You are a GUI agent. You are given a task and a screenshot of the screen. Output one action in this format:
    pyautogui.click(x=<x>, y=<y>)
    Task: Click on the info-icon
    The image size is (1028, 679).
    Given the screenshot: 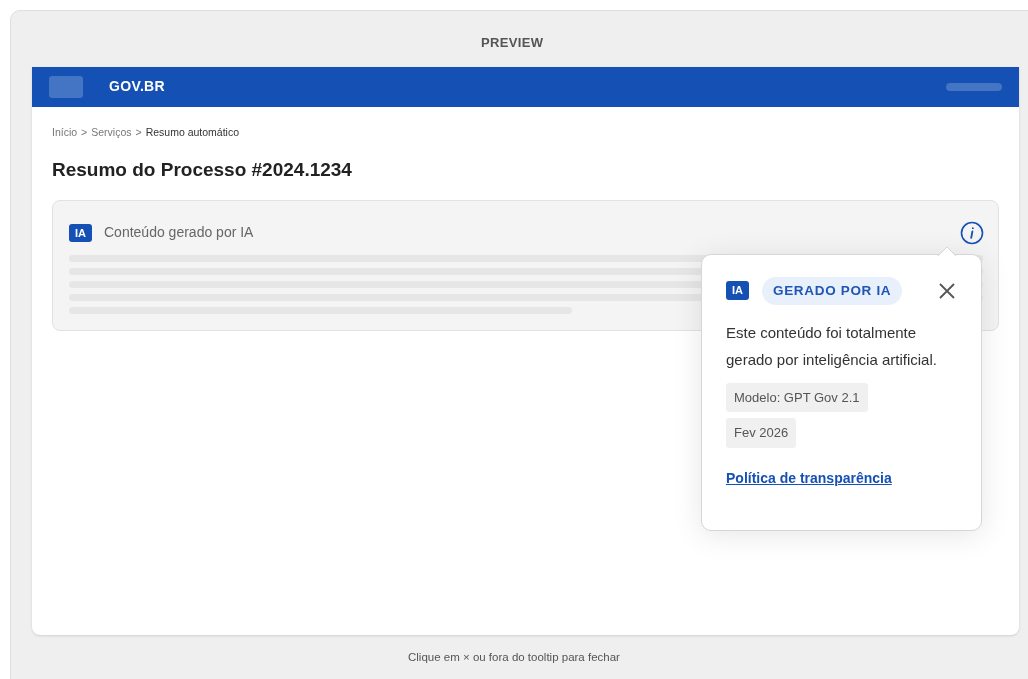 What is the action you would take?
    pyautogui.click(x=972, y=232)
    